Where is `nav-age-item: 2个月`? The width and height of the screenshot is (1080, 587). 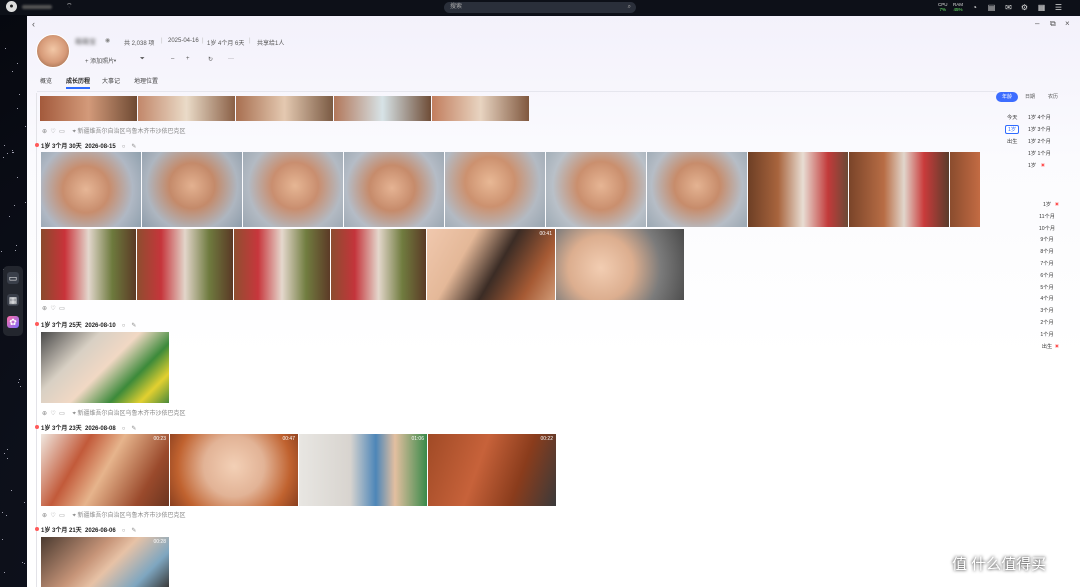 nav-age-item: 2个月 is located at coordinates (1046, 322).